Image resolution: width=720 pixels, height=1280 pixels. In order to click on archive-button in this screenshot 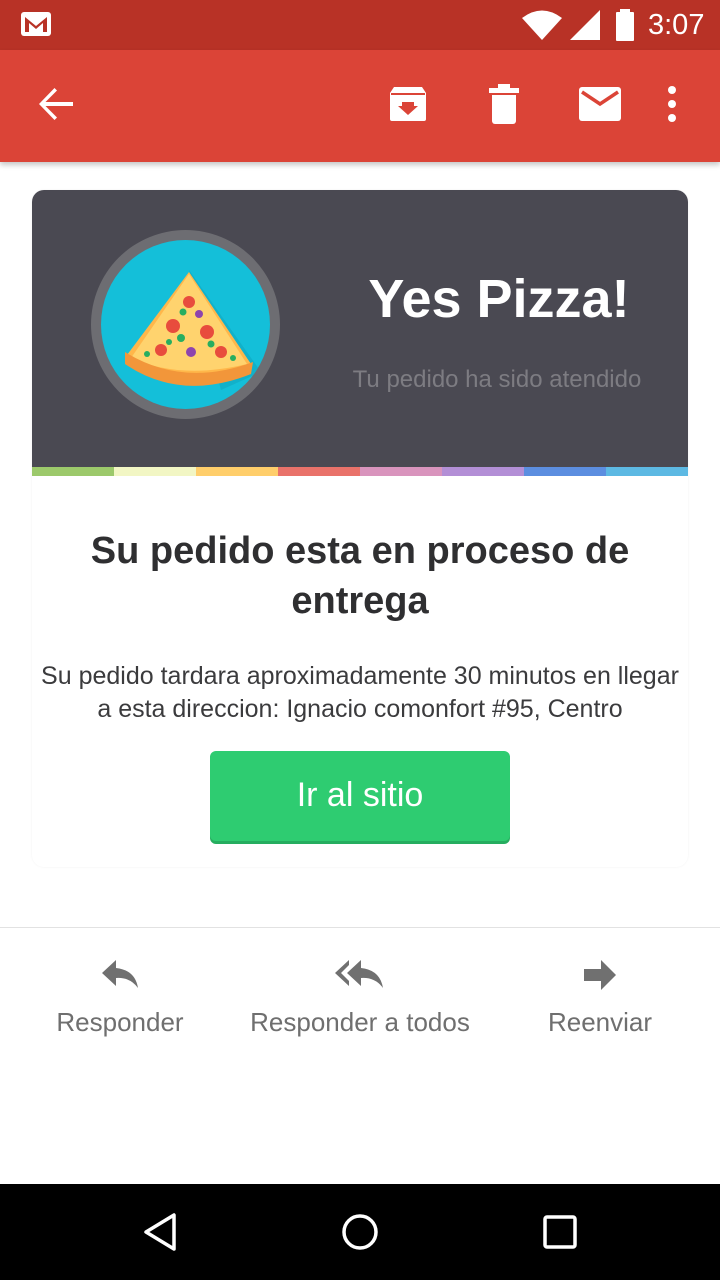, I will do `click(408, 104)`.